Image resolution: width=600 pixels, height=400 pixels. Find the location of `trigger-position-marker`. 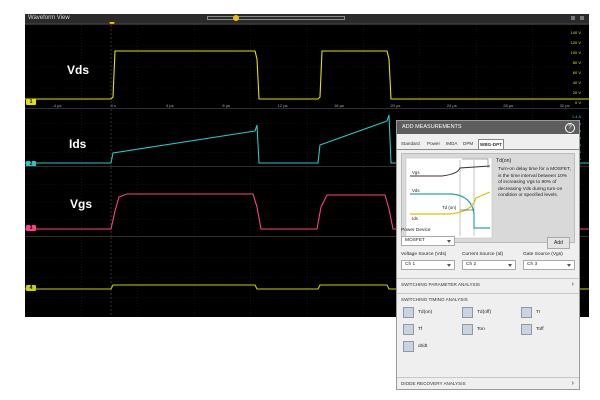

trigger-position-marker is located at coordinates (236, 18).